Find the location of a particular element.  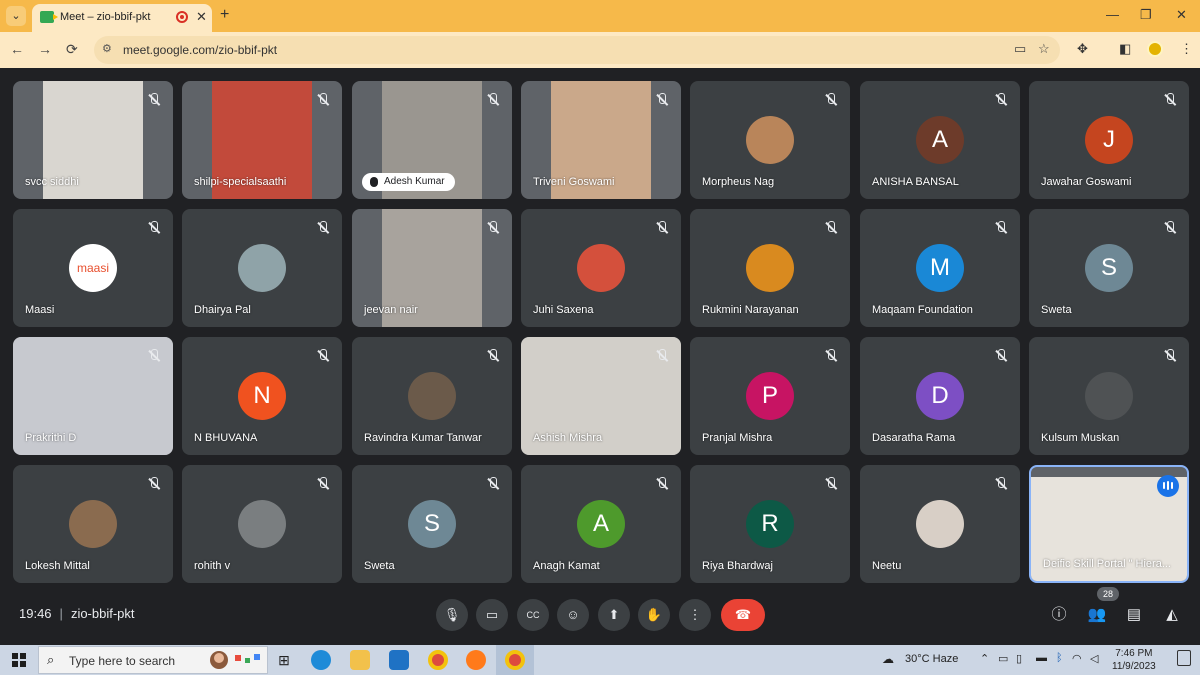

participant-name: Lokesh Mittal is located at coordinates (57, 566).